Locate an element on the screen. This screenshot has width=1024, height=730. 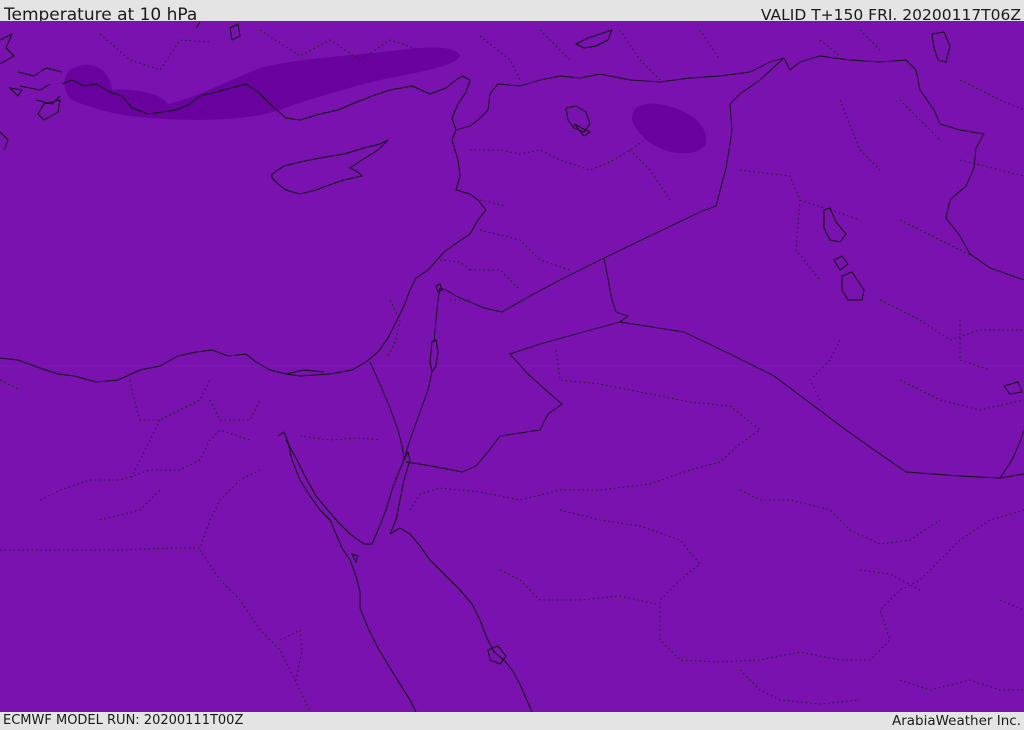
model-run-label: ECMWF MODEL RUN: 20200111T00Z is located at coordinates (123, 720).